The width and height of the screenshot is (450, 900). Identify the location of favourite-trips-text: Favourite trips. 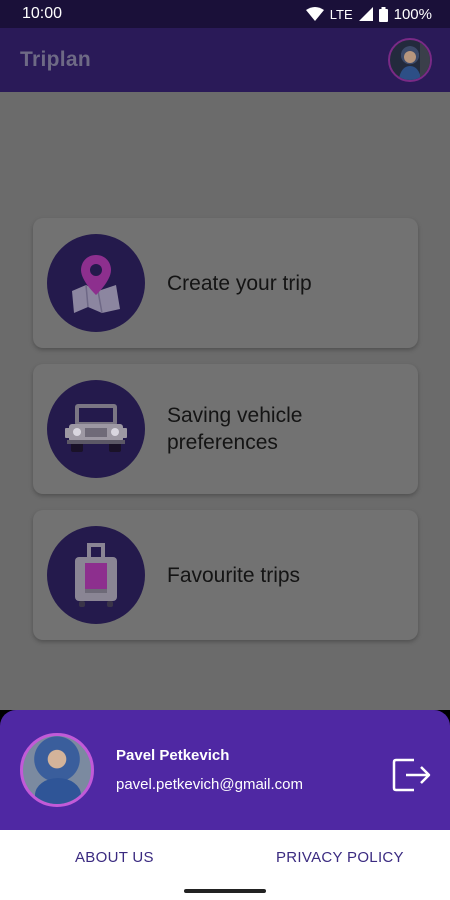
(234, 575).